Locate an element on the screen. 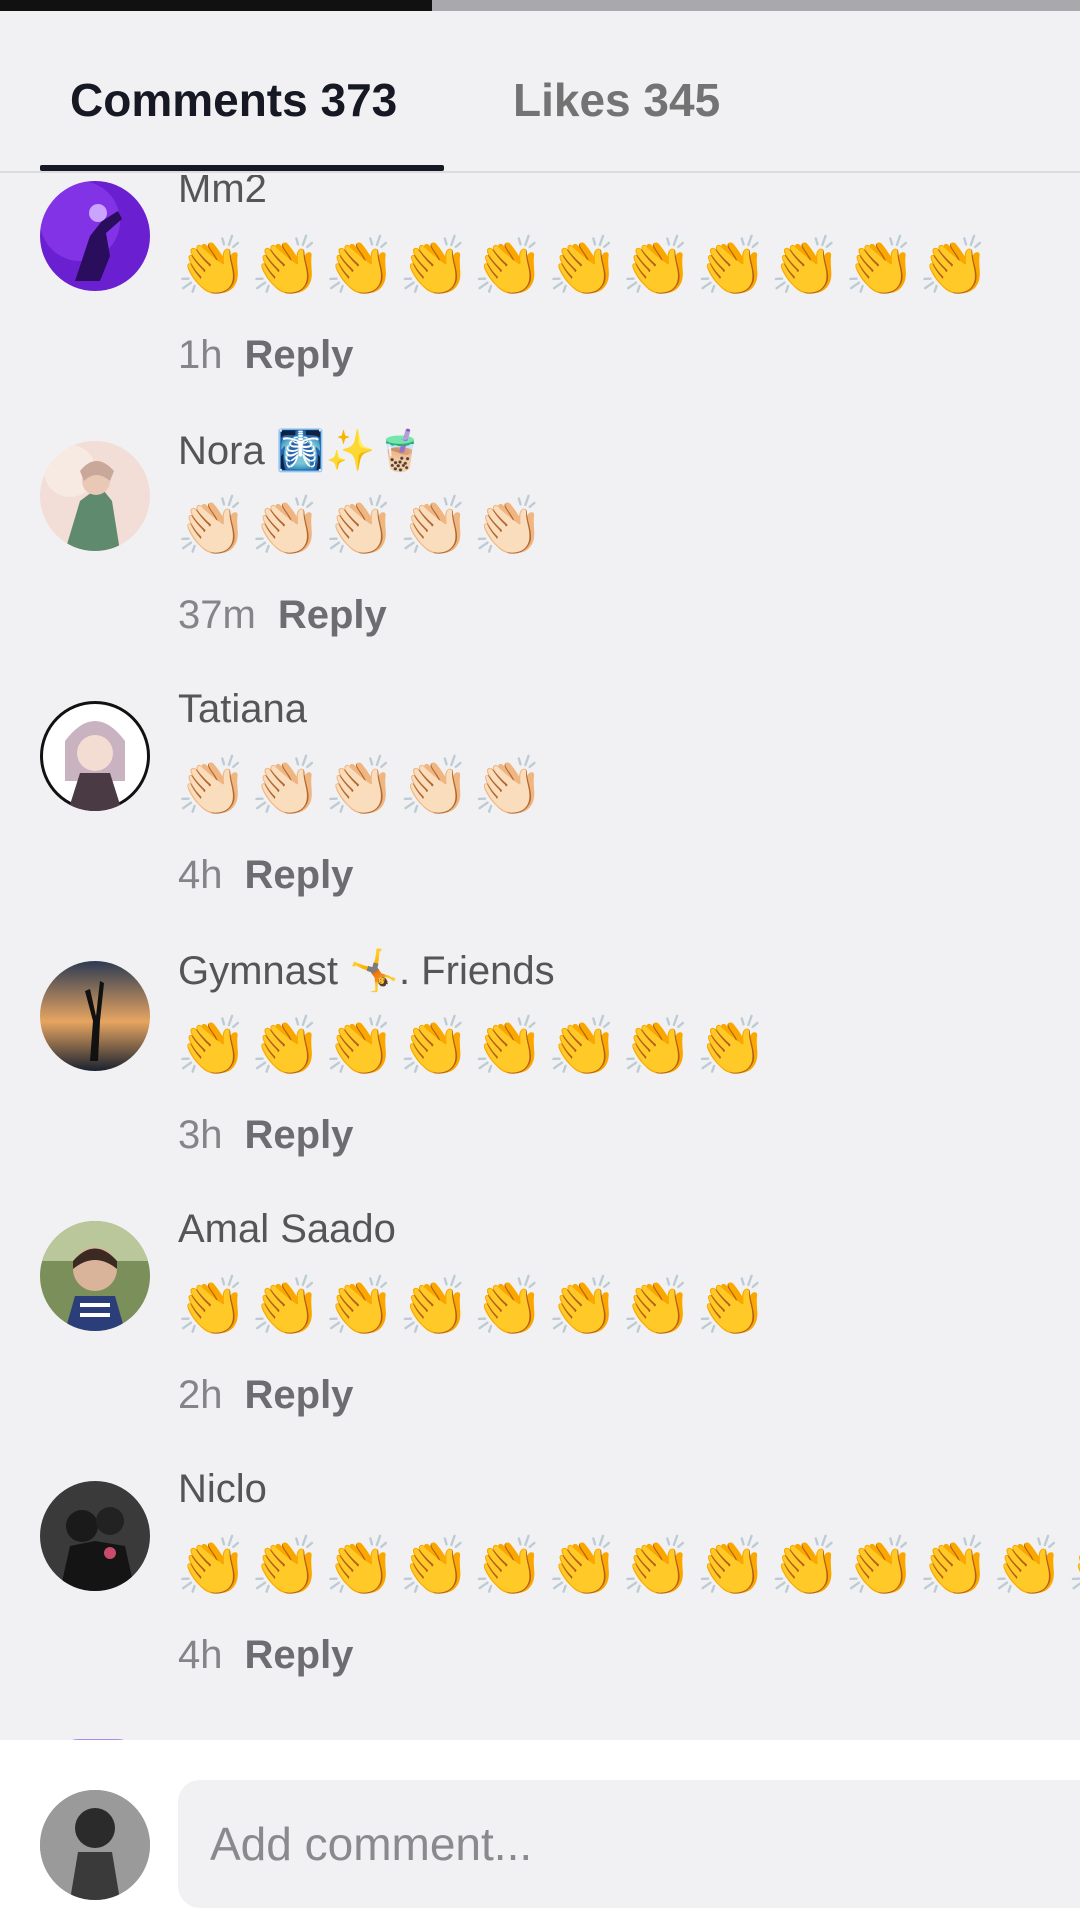 Image resolution: width=1080 pixels, height=1920 pixels. comment-meta: 3h Reply is located at coordinates (265, 1135).